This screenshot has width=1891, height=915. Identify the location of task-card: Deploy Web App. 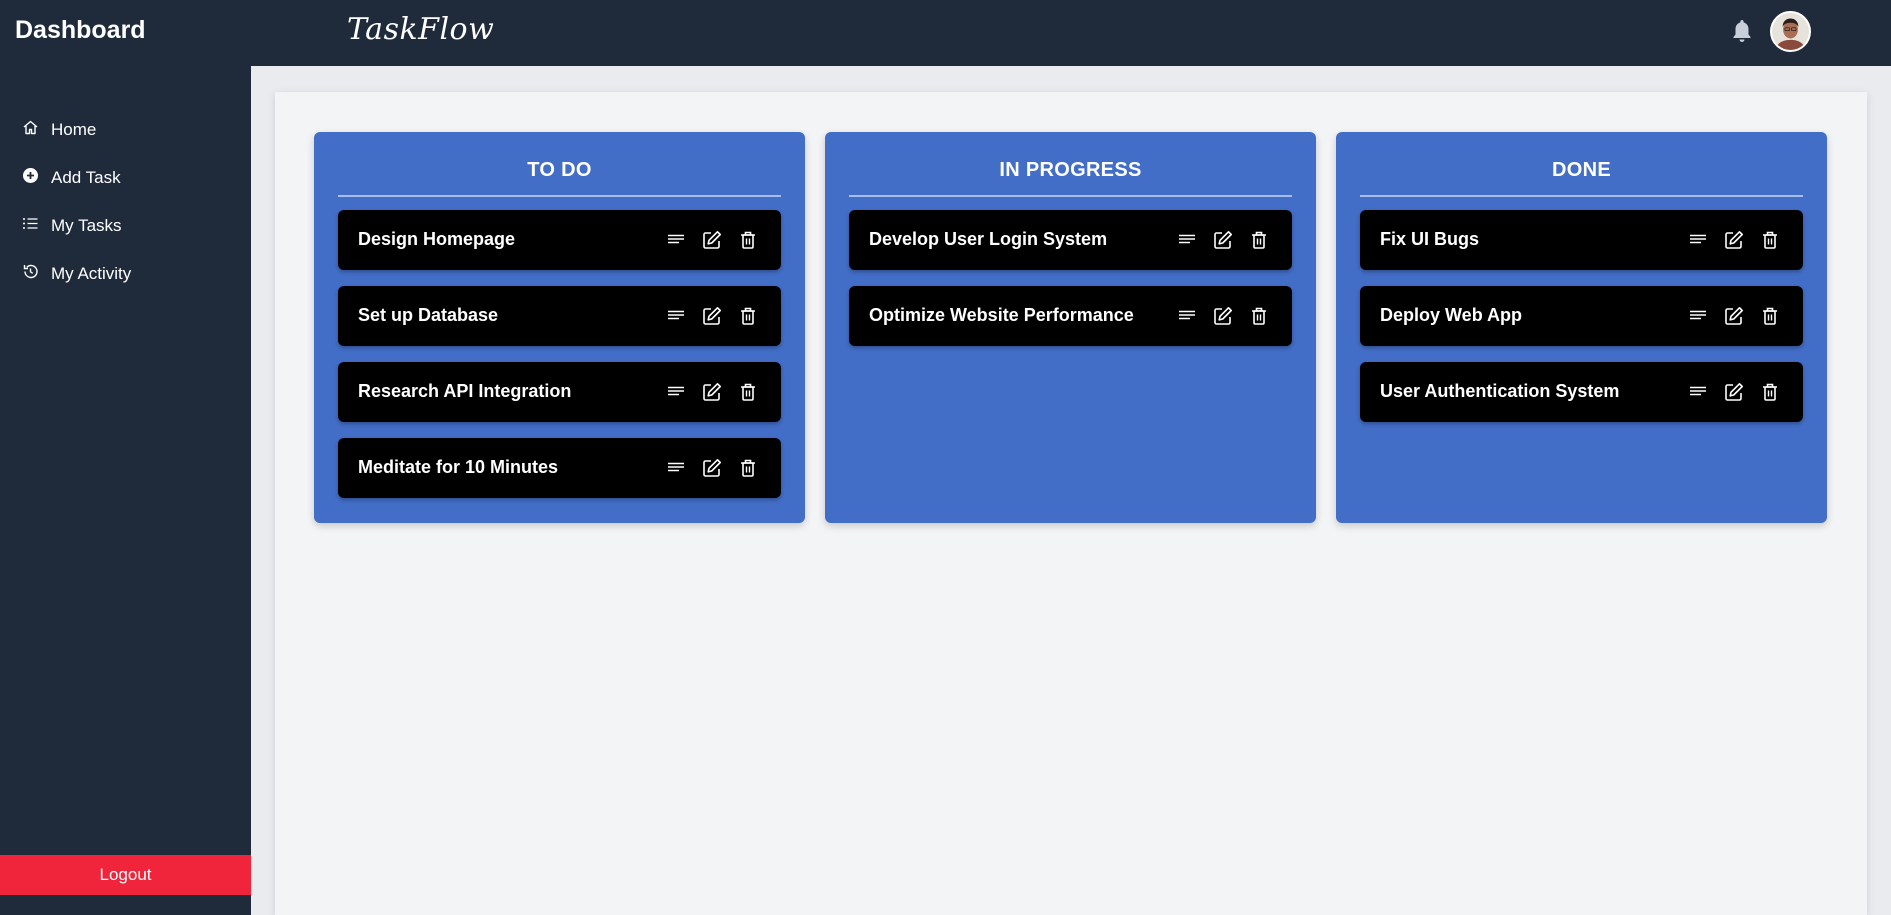
(1581, 316).